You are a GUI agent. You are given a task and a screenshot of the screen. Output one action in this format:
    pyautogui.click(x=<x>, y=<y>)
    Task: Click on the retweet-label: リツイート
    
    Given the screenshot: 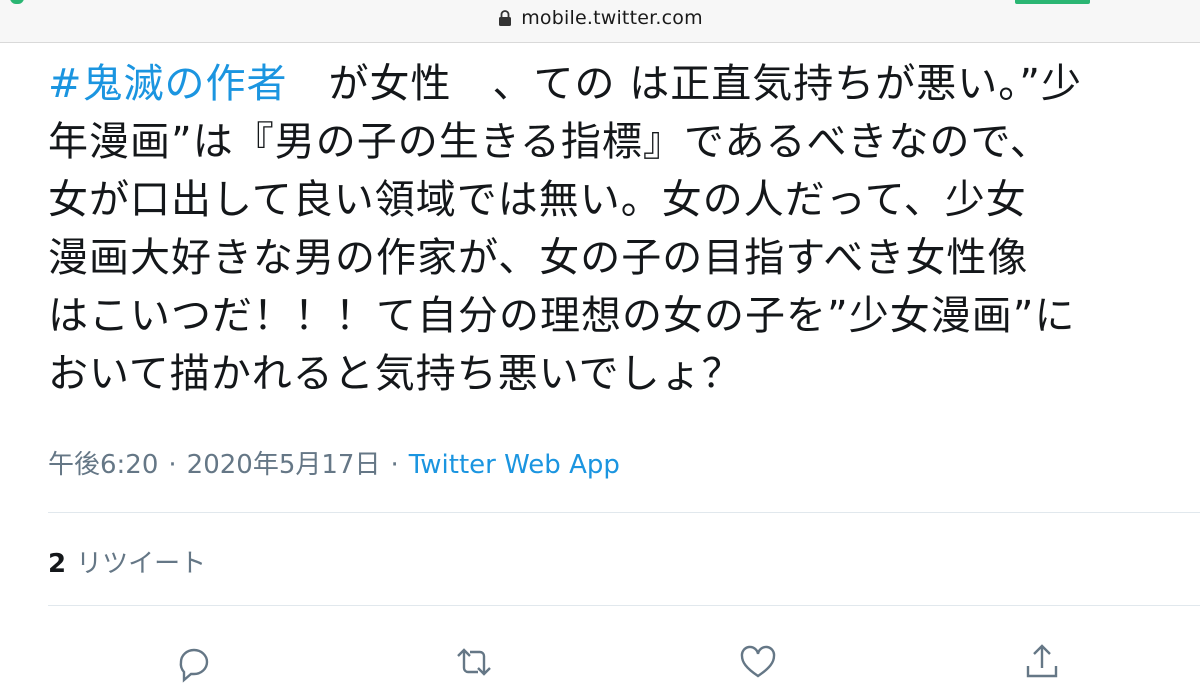 What is the action you would take?
    pyautogui.click(x=141, y=564)
    